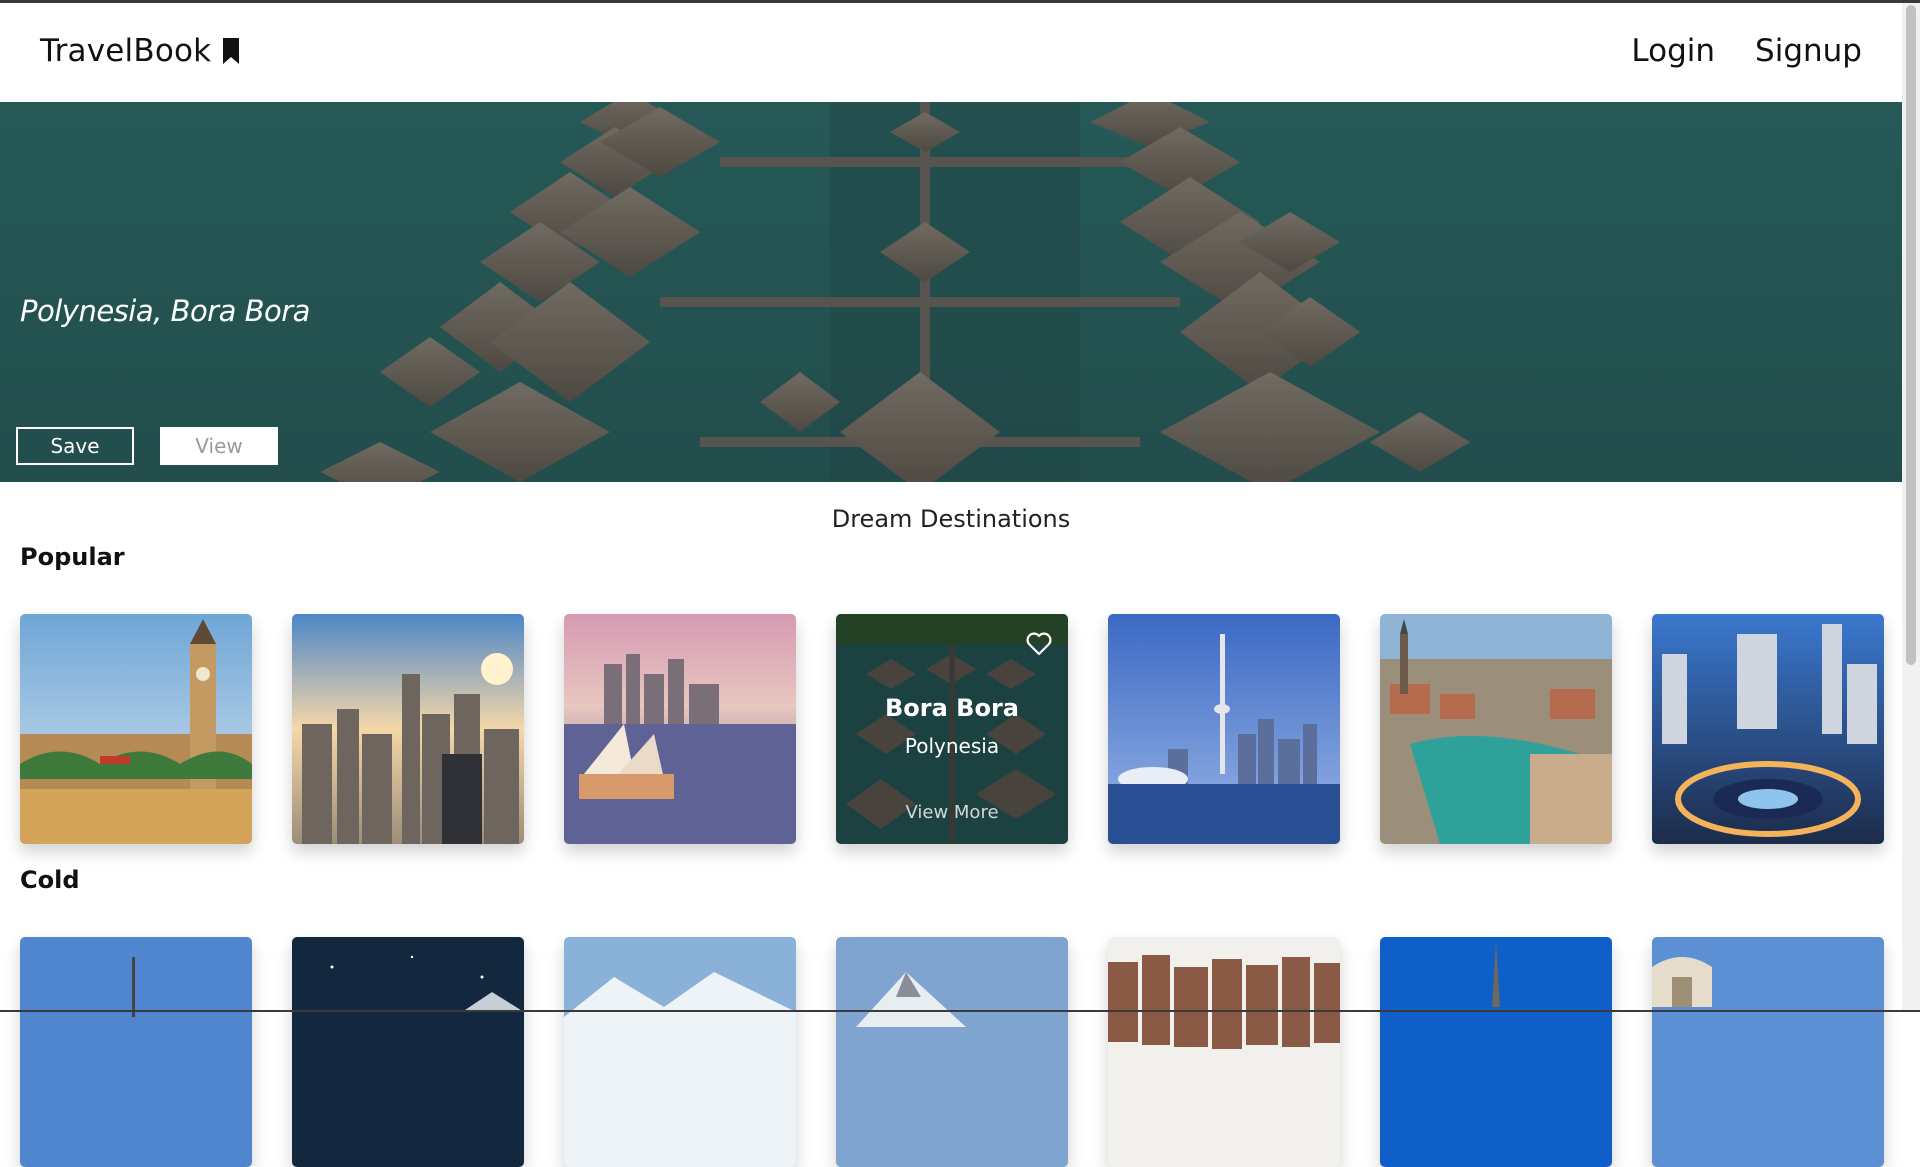  What do you see at coordinates (1911, 335) in the screenshot?
I see `scrollbar-thumb` at bounding box center [1911, 335].